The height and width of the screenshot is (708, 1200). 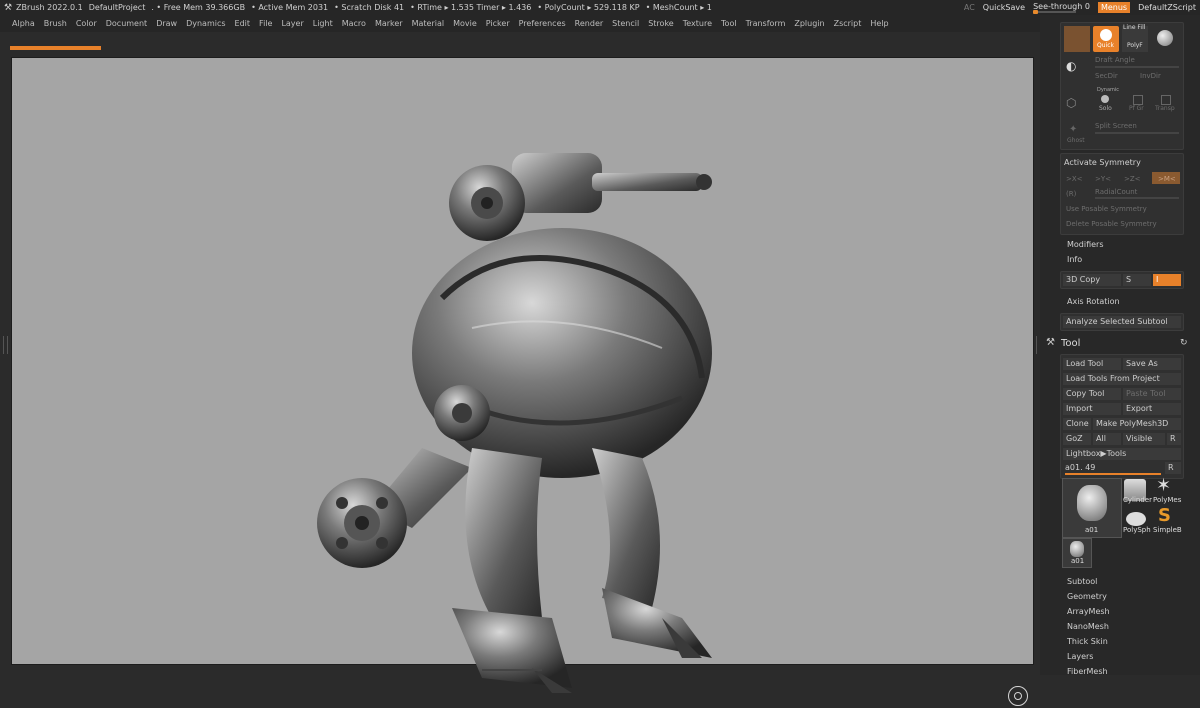 I want to click on menu-item-help: Help, so click(x=879, y=23).